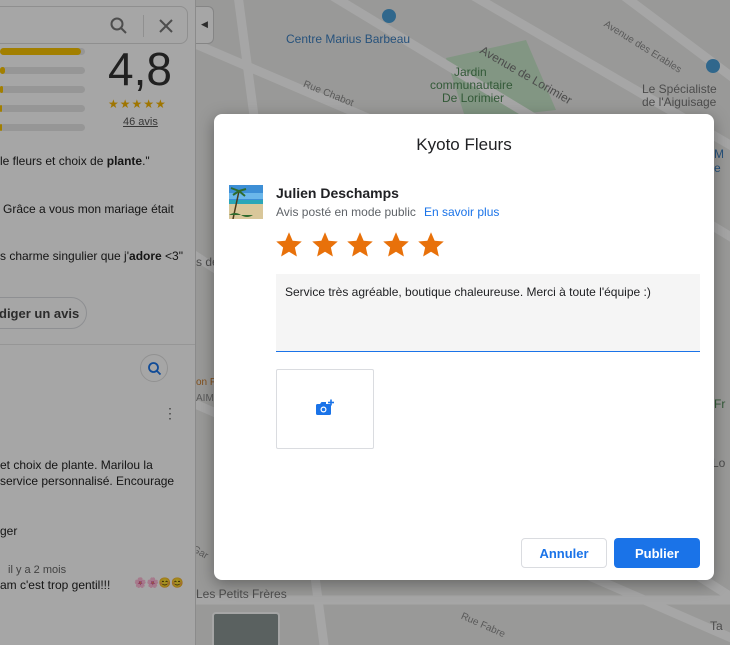 The height and width of the screenshot is (645, 730). I want to click on publish-button: Publier, so click(657, 553).